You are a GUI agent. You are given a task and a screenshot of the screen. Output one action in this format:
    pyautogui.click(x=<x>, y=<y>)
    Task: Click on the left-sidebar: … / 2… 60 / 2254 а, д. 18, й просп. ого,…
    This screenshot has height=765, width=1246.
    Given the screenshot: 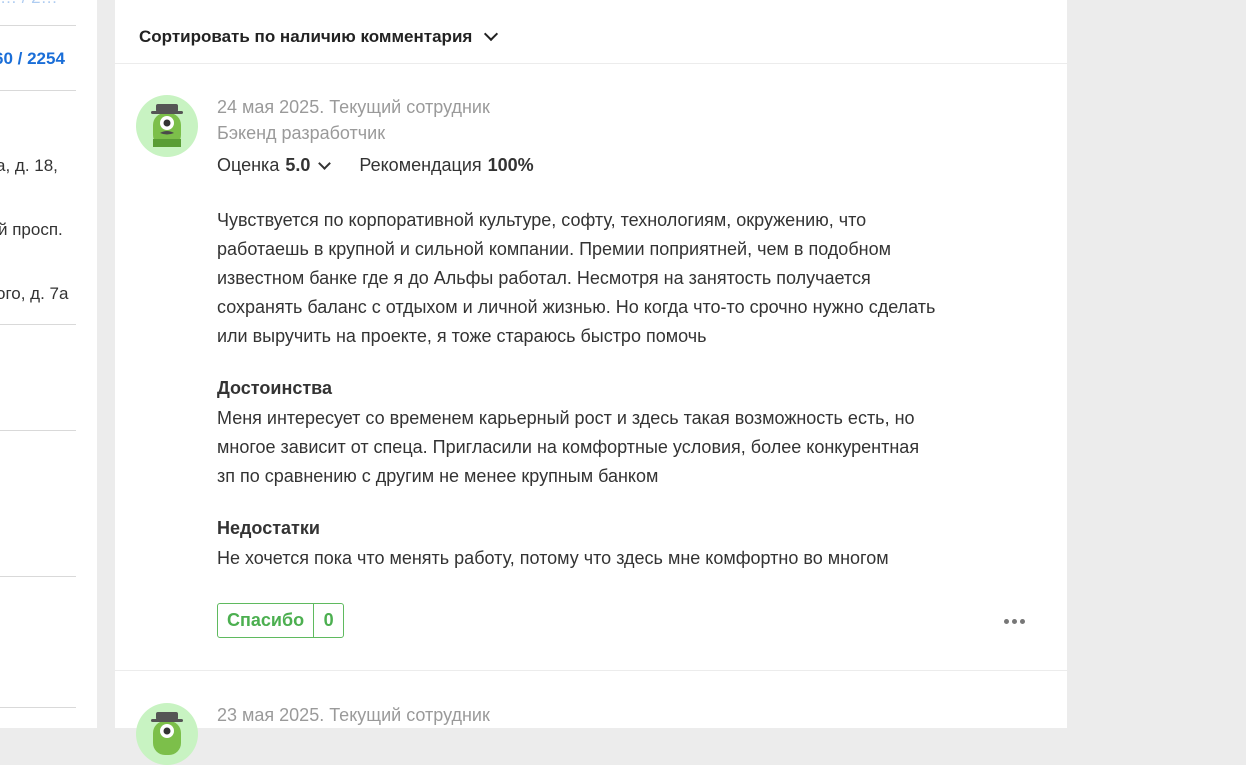 What is the action you would take?
    pyautogui.click(x=48, y=364)
    